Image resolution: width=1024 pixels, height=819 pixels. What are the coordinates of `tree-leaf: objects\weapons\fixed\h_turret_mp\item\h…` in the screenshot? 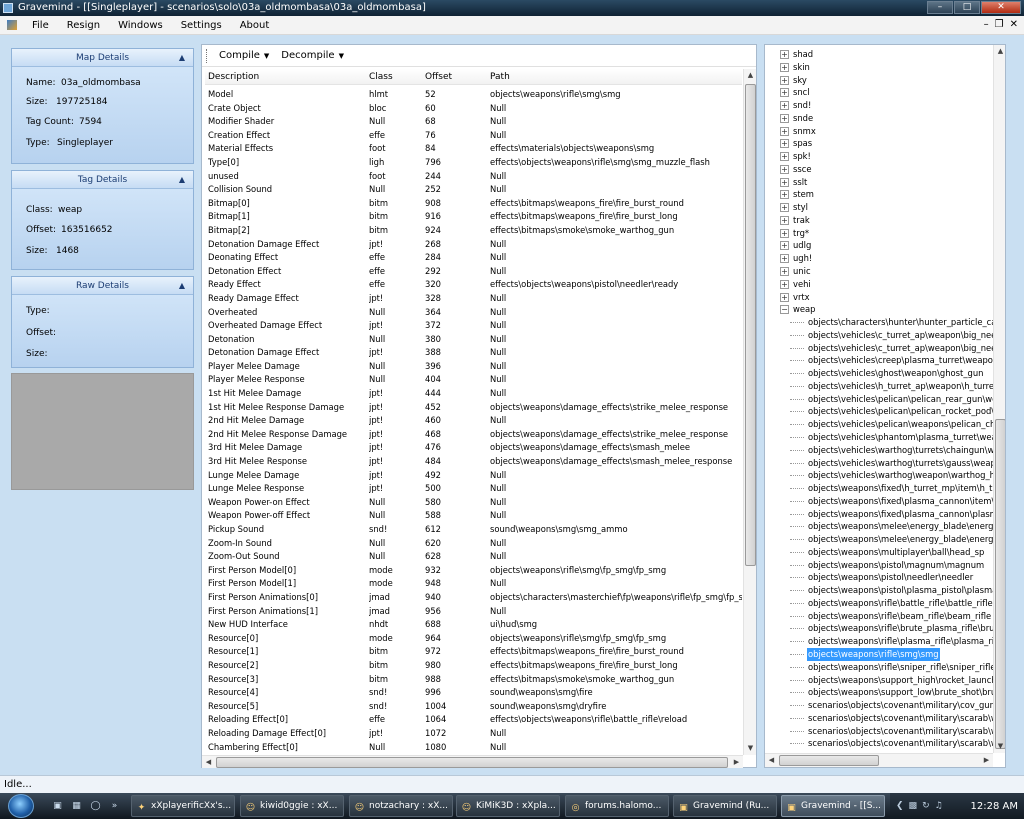 It's located at (879, 488).